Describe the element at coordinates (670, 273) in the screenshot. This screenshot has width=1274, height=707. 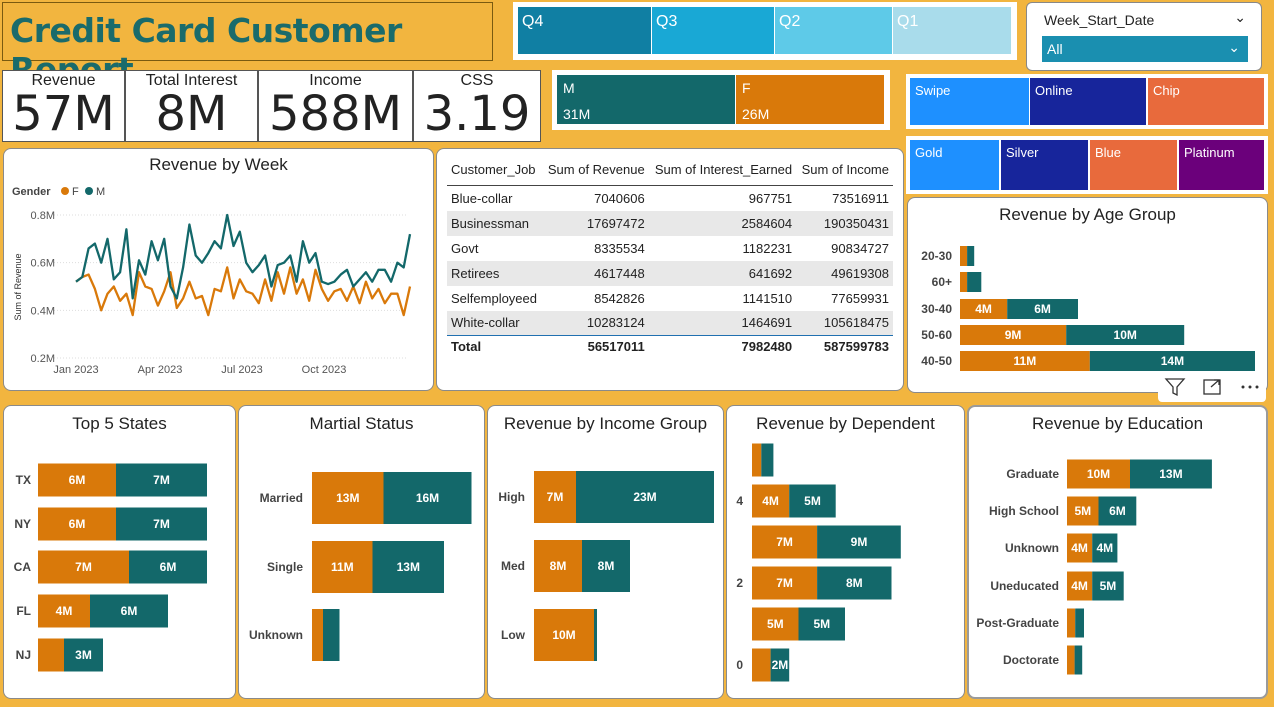
I see `table-row: Retirees 4617448 641692 49619308` at that location.